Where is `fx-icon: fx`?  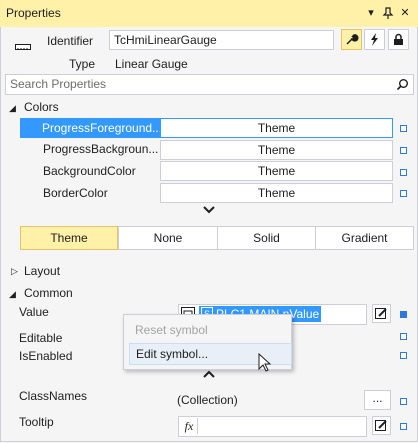 fx-icon: fx is located at coordinates (189, 426).